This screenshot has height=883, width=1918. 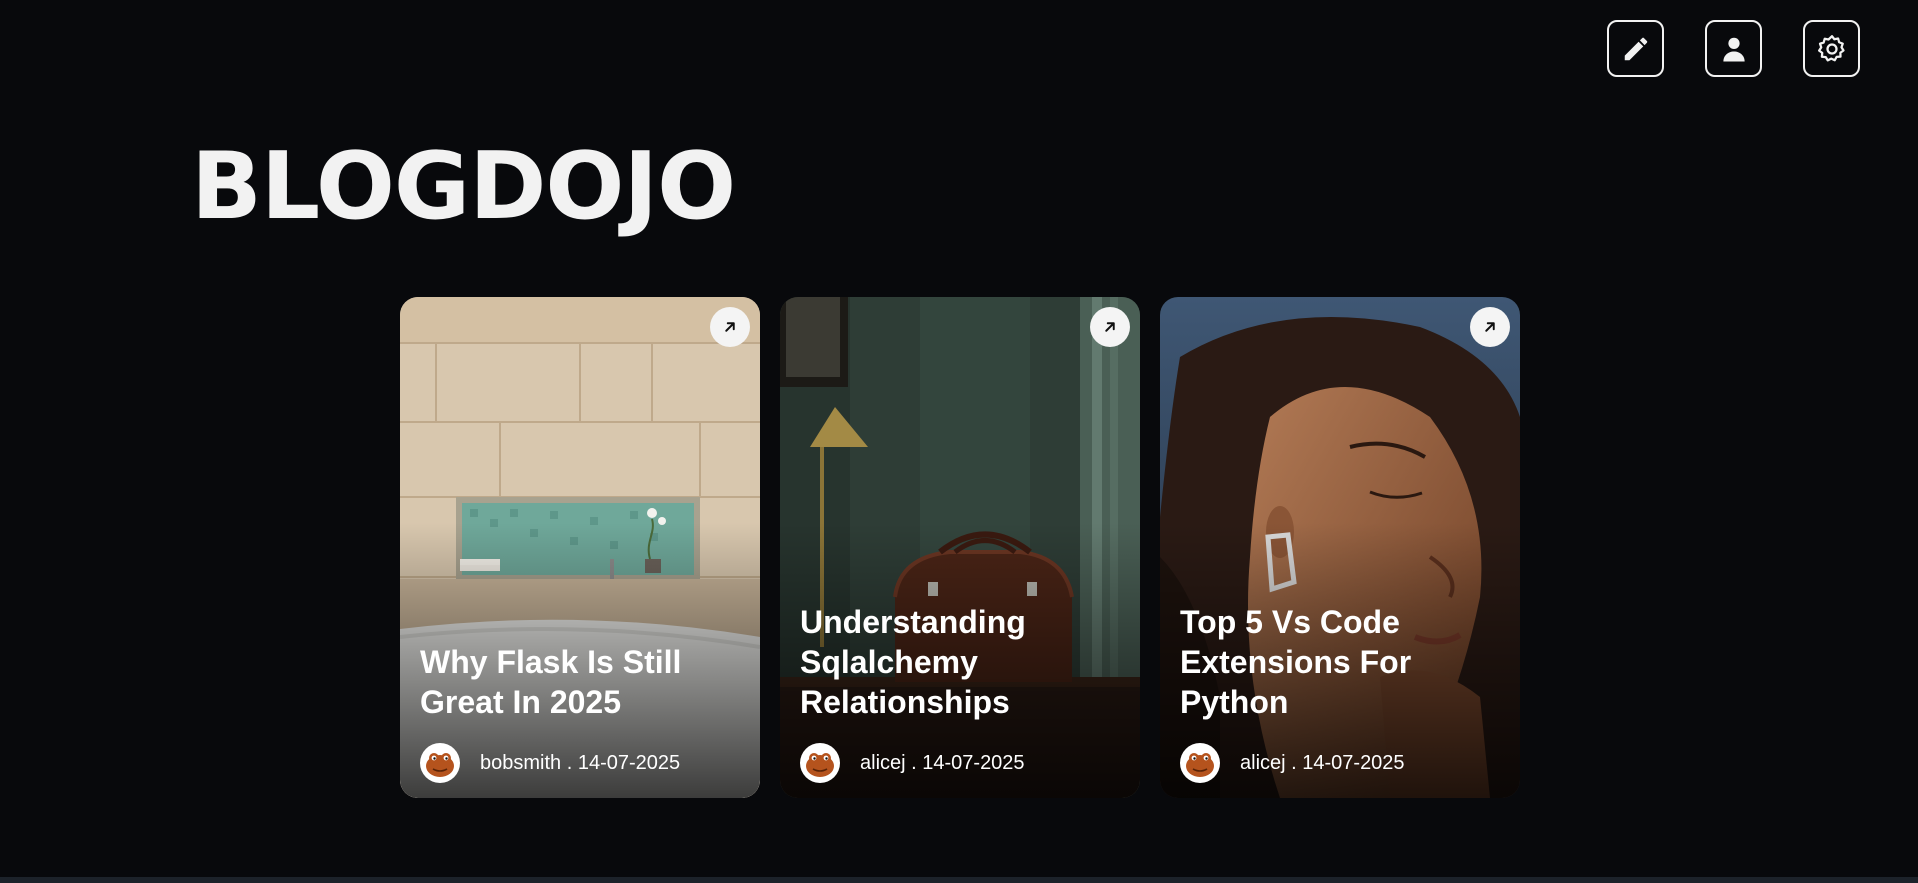 I want to click on gear-icon, so click(x=1831, y=47).